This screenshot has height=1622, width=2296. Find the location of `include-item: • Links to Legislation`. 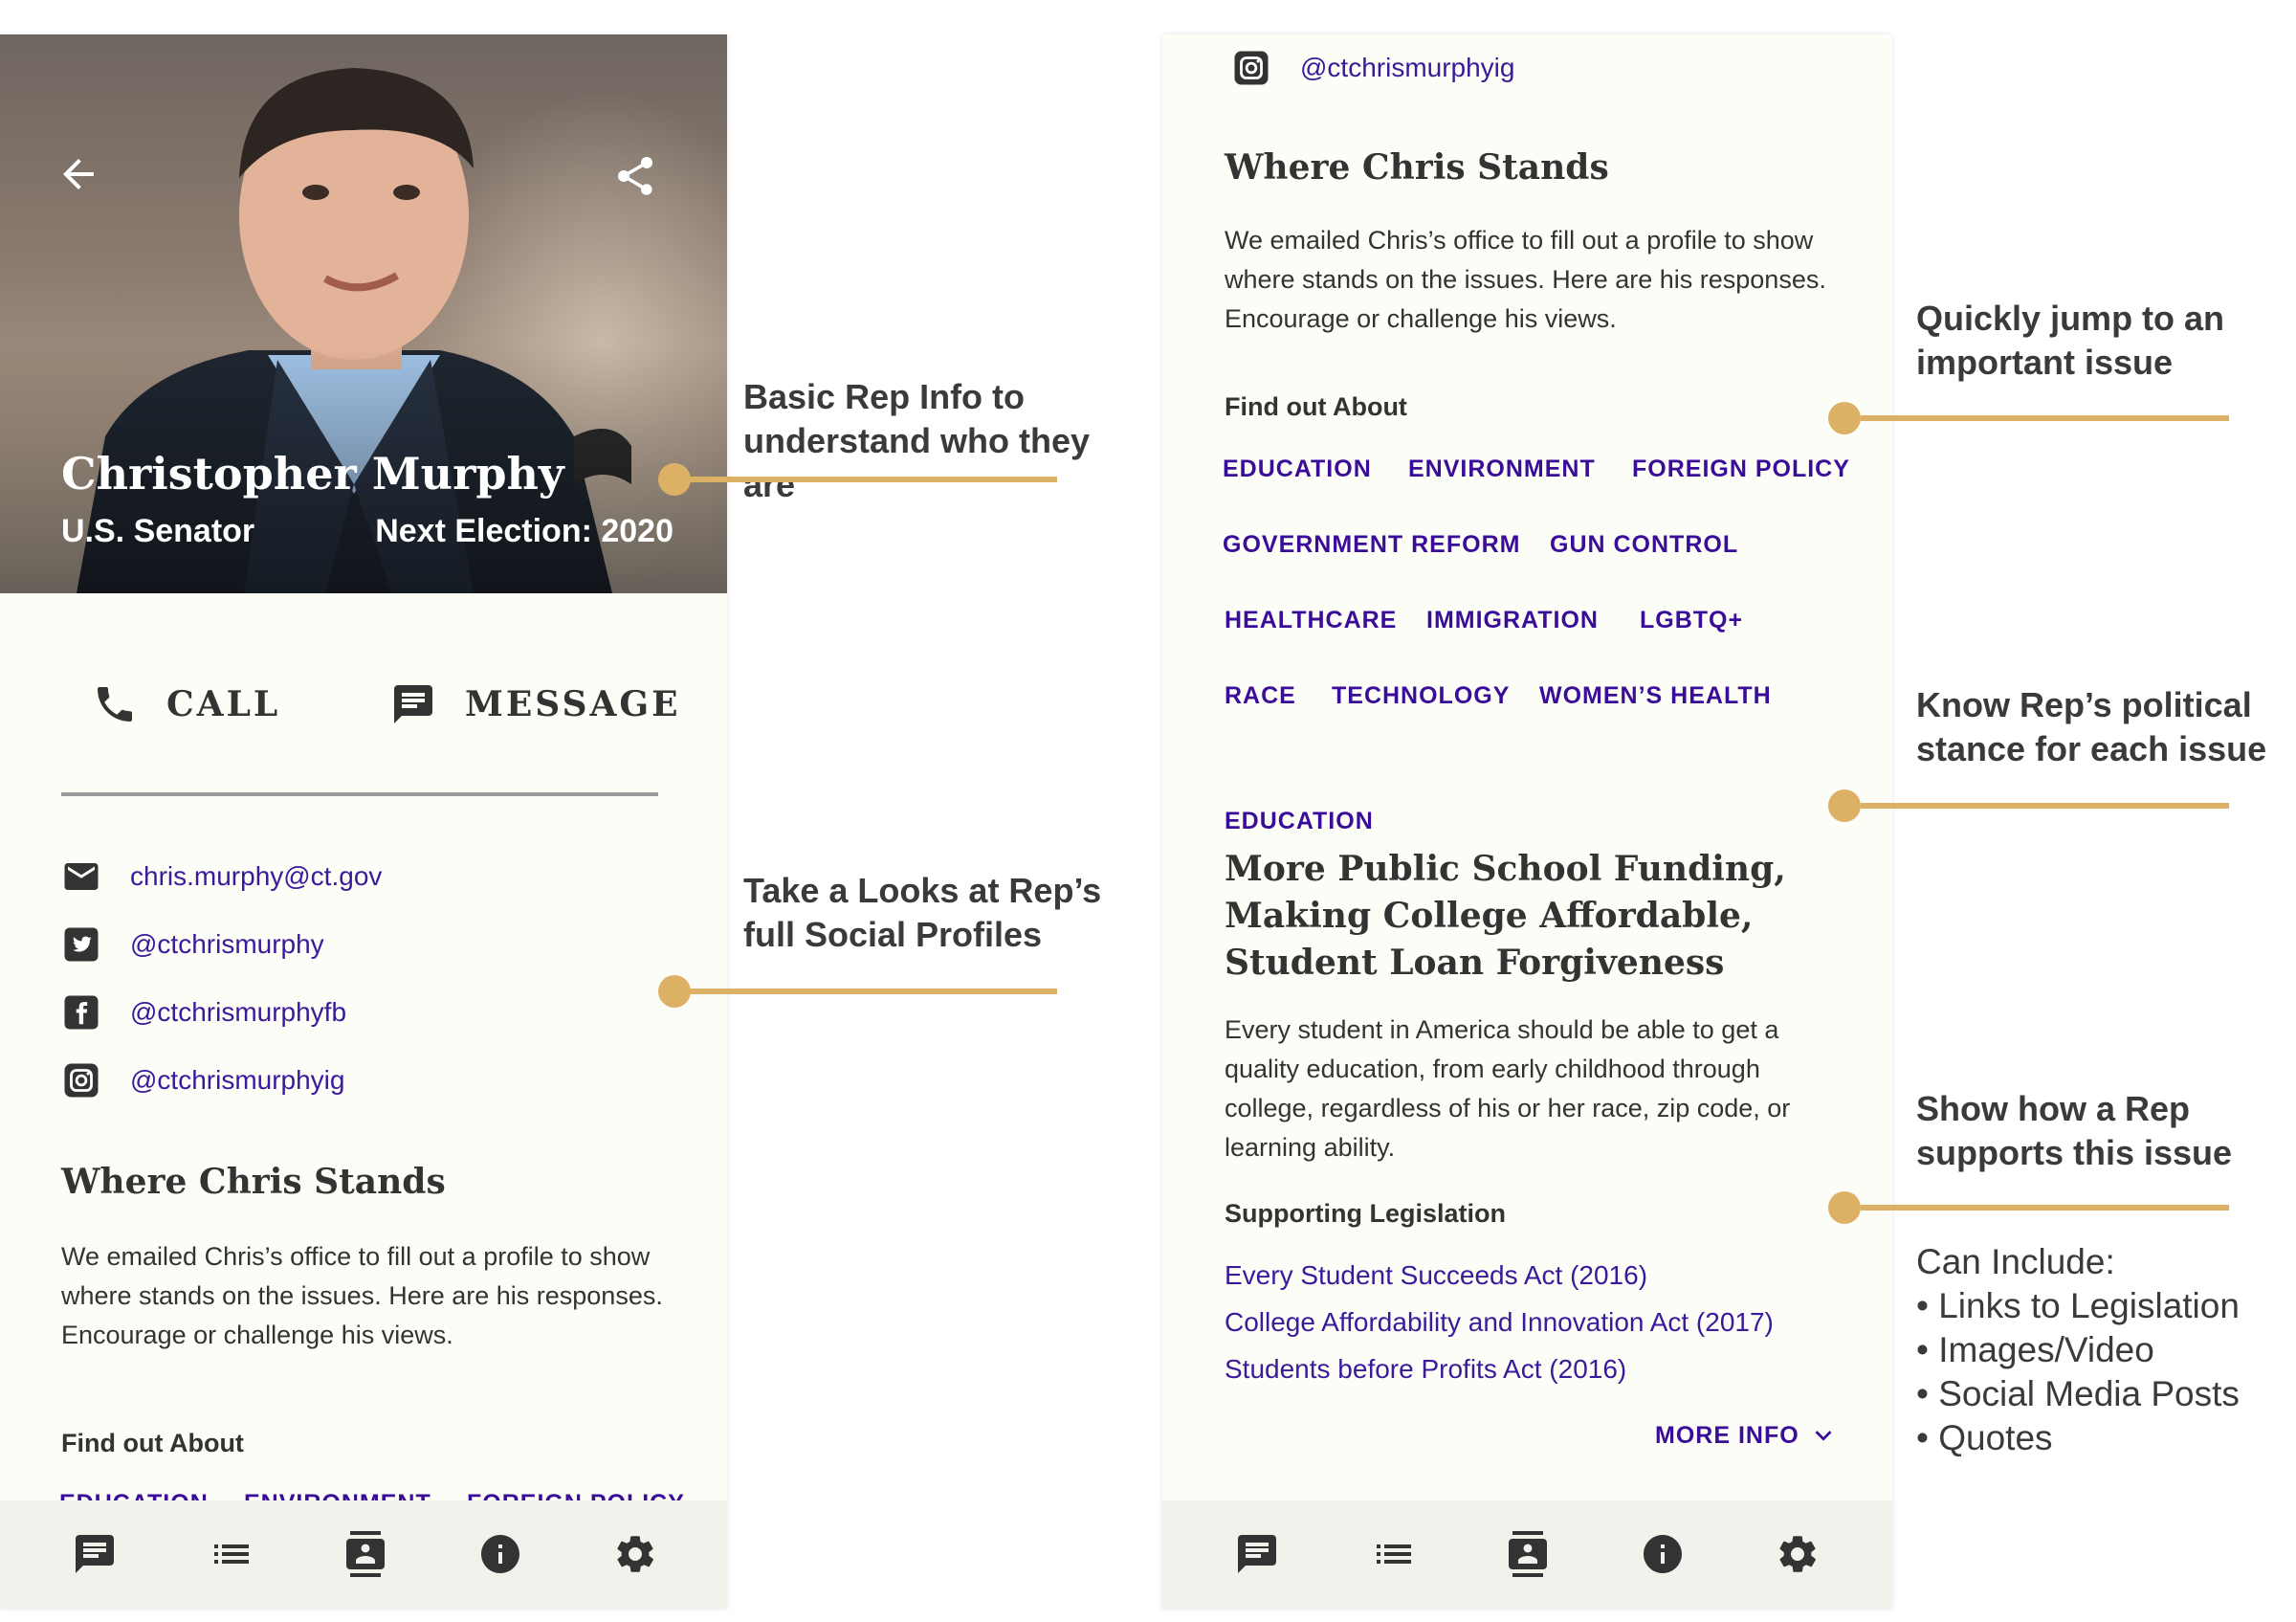

include-item: • Links to Legislation is located at coordinates (2078, 1305).